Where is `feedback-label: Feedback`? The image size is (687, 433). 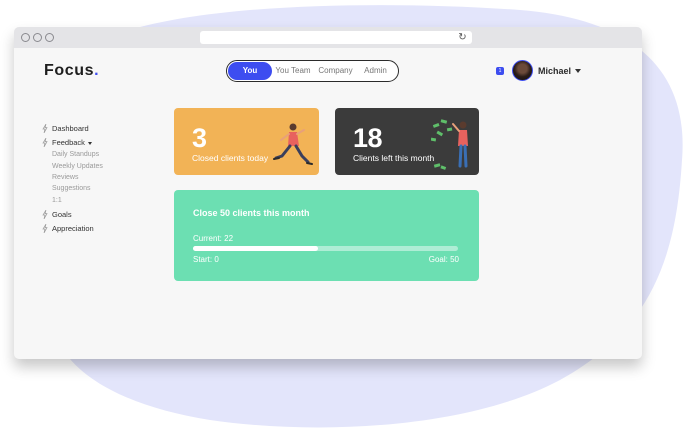 feedback-label: Feedback is located at coordinates (68, 142).